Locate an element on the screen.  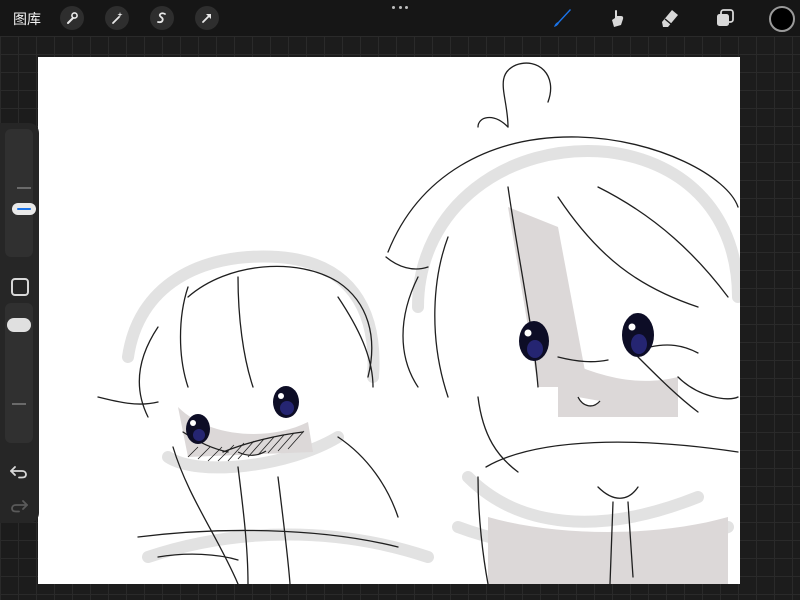
smudge-icon is located at coordinates (618, 18).